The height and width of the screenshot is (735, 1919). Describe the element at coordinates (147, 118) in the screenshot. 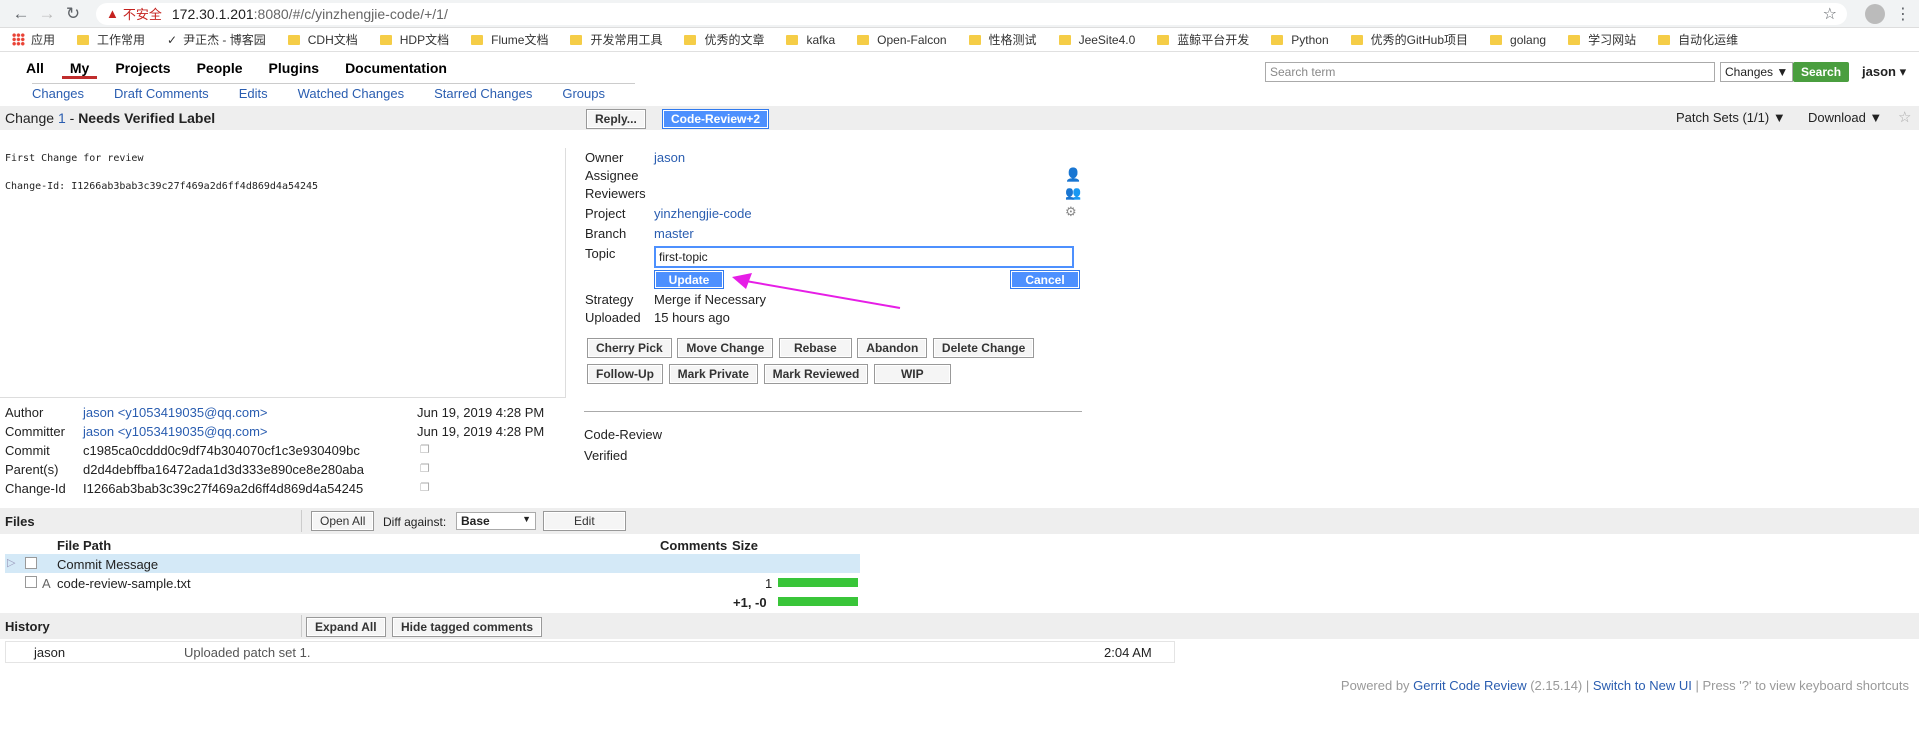

I see `change-status: Needs Verified Label` at that location.